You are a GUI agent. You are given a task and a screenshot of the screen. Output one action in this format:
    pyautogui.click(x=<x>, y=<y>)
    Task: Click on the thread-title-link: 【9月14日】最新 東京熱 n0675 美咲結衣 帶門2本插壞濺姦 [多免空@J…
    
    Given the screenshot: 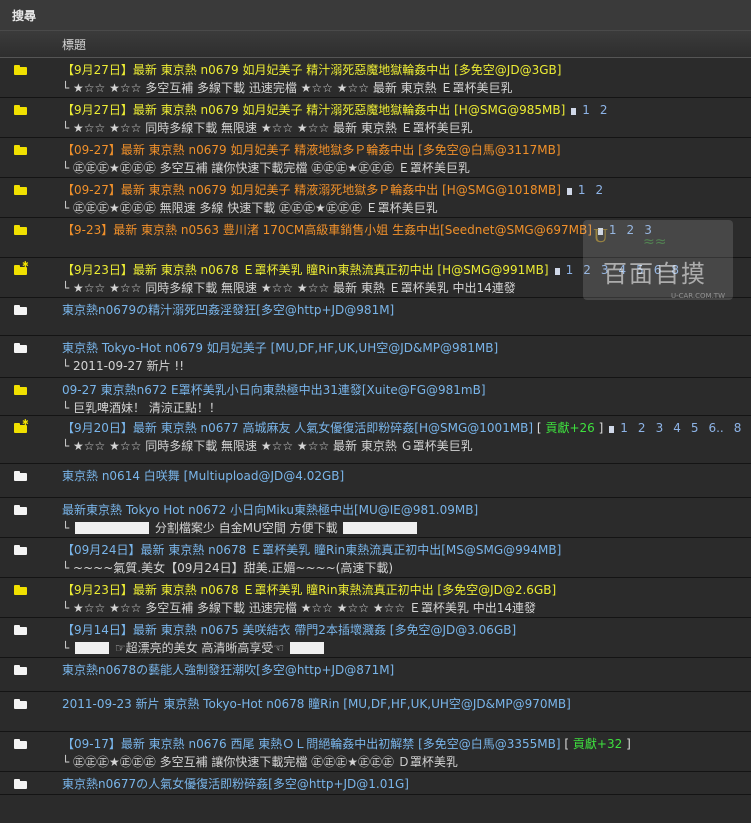 What is the action you would take?
    pyautogui.click(x=289, y=630)
    